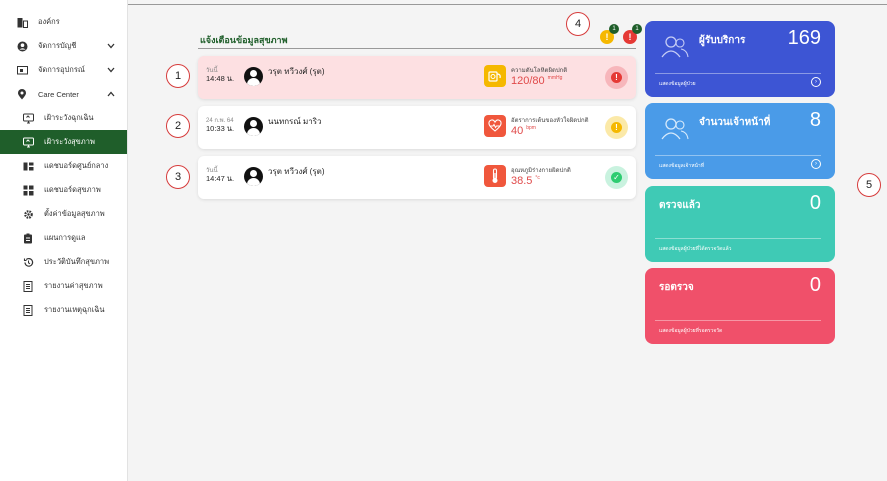 This screenshot has height=481, width=887. I want to click on sidebar-item-device: จัดการอุปกรณ์, so click(63, 70).